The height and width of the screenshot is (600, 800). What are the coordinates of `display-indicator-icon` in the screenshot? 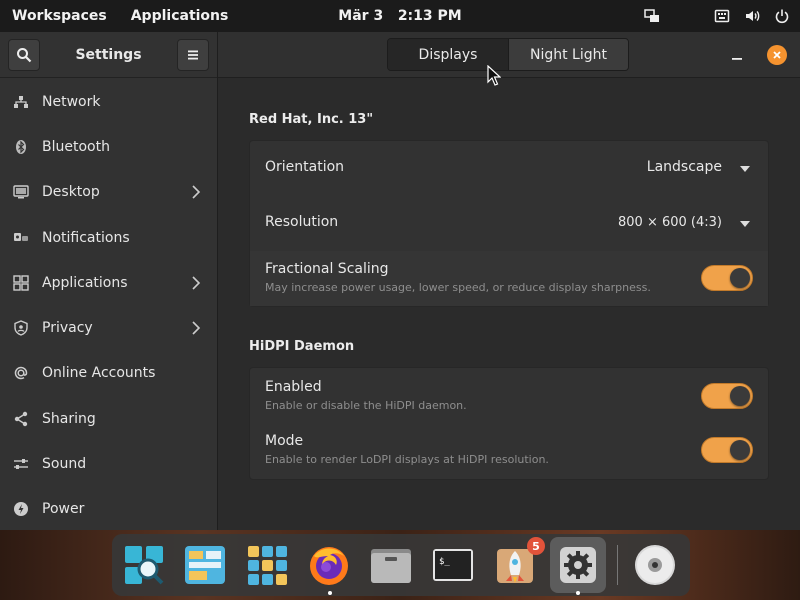 It's located at (652, 16).